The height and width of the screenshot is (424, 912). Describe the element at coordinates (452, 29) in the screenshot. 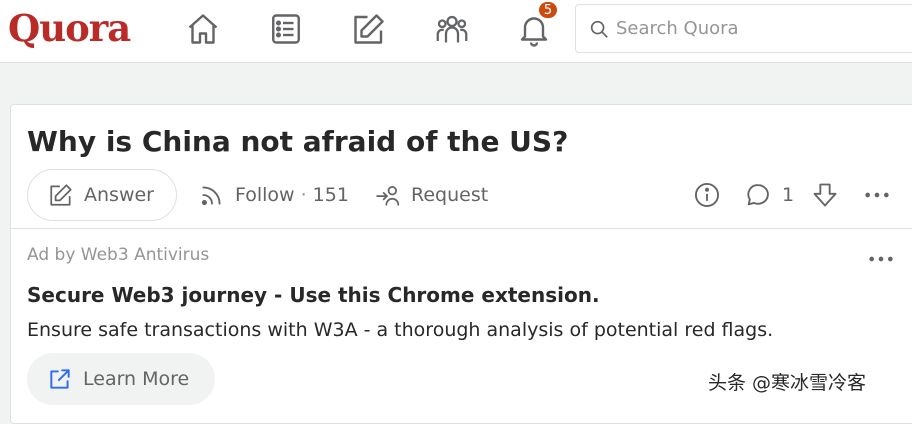

I see `people-icon` at that location.